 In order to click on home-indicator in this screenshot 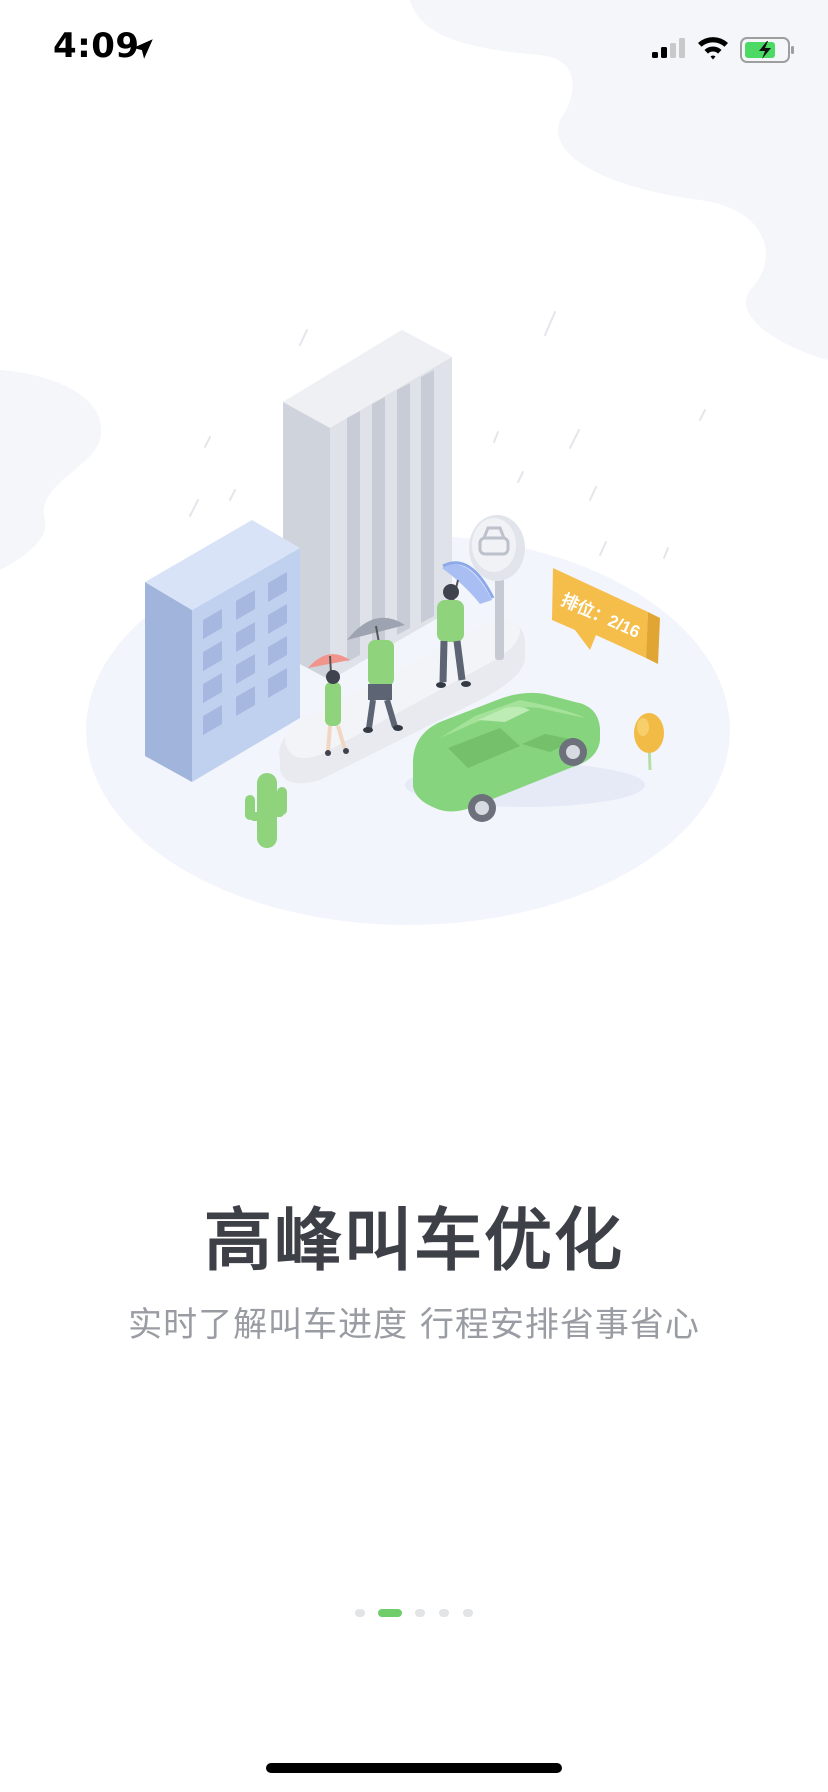, I will do `click(414, 1768)`.